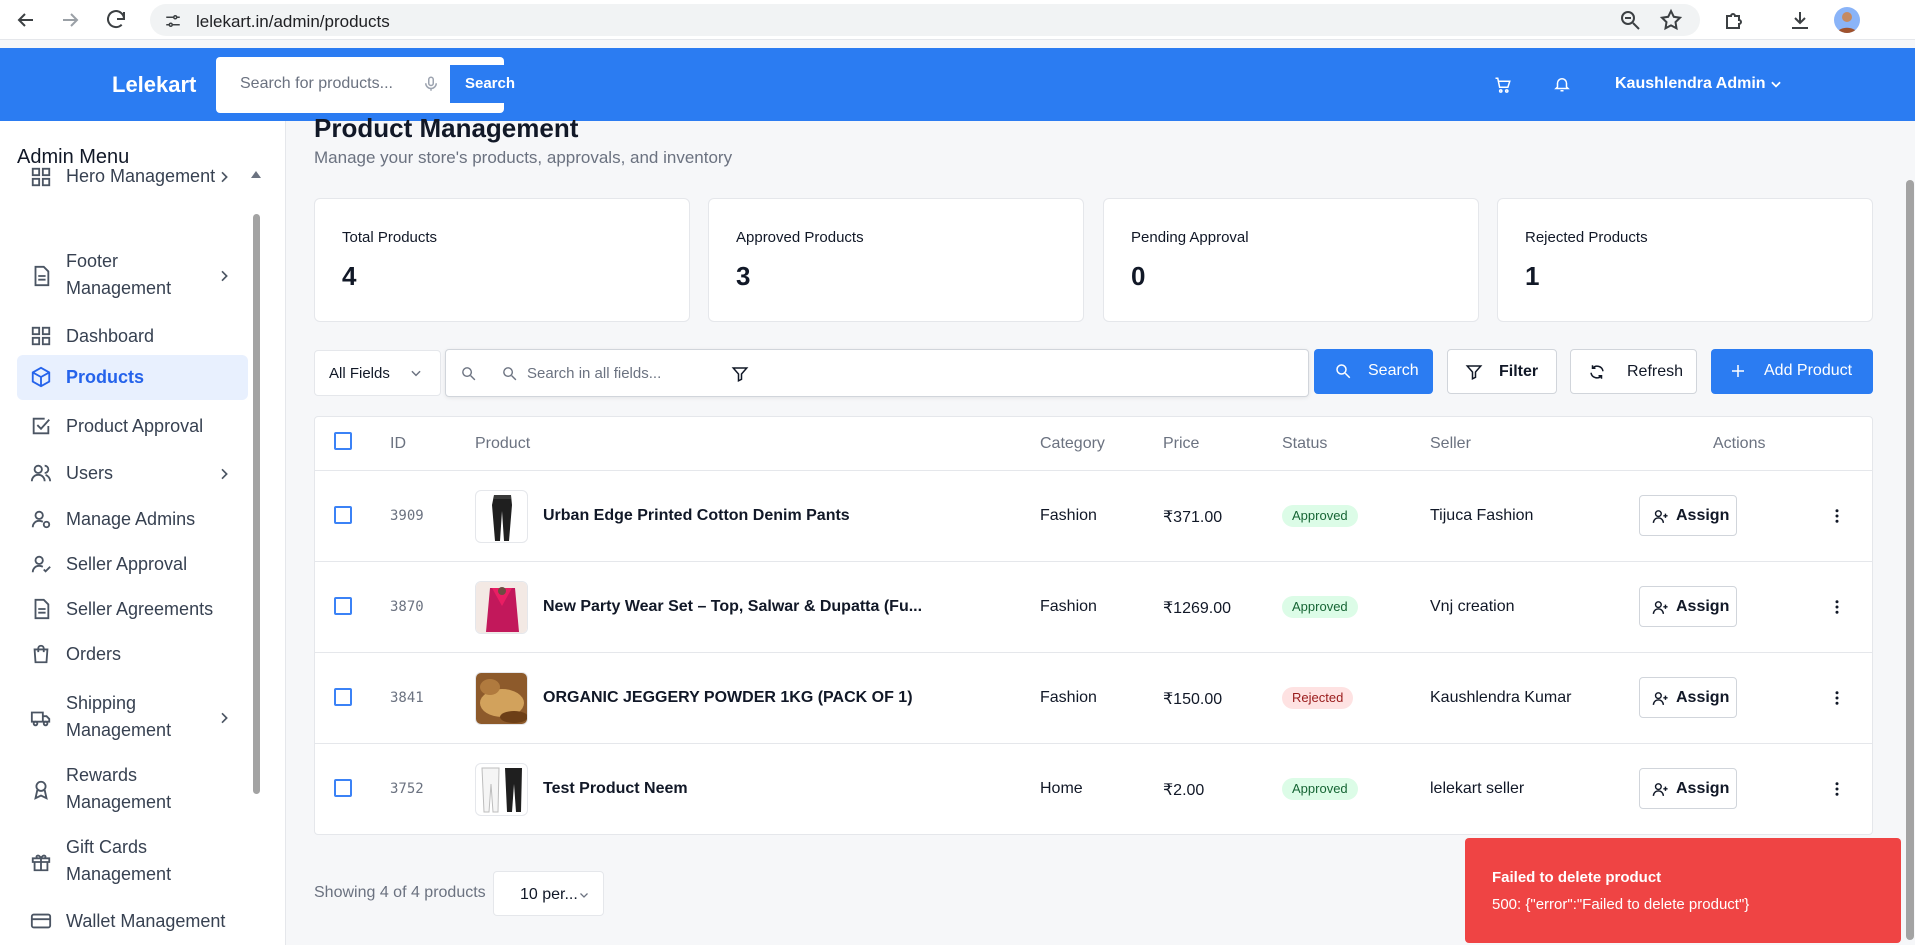  What do you see at coordinates (431, 84) in the screenshot?
I see `microphone-icon` at bounding box center [431, 84].